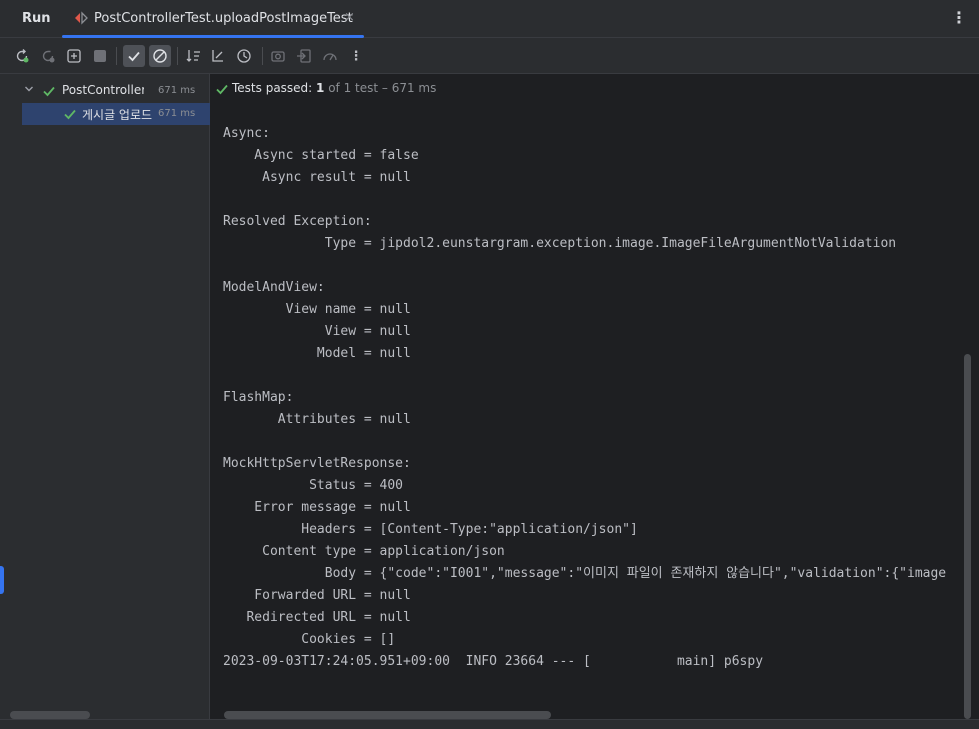 Image resolution: width=979 pixels, height=729 pixels. Describe the element at coordinates (317, 309) in the screenshot. I see `console-line: View name = null` at that location.